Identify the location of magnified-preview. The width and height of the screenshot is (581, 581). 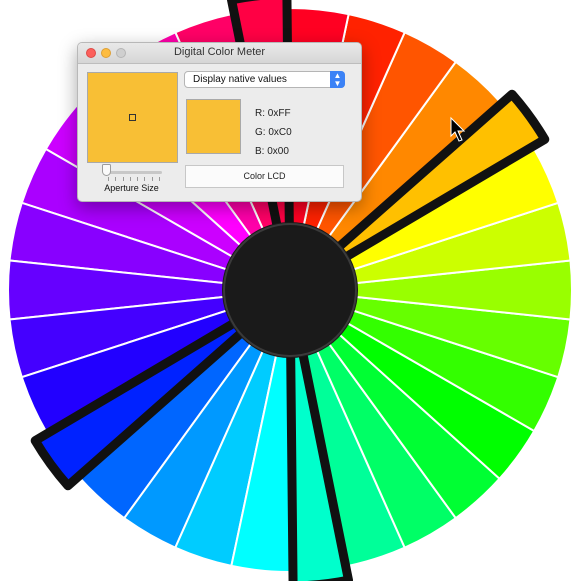
(132, 117).